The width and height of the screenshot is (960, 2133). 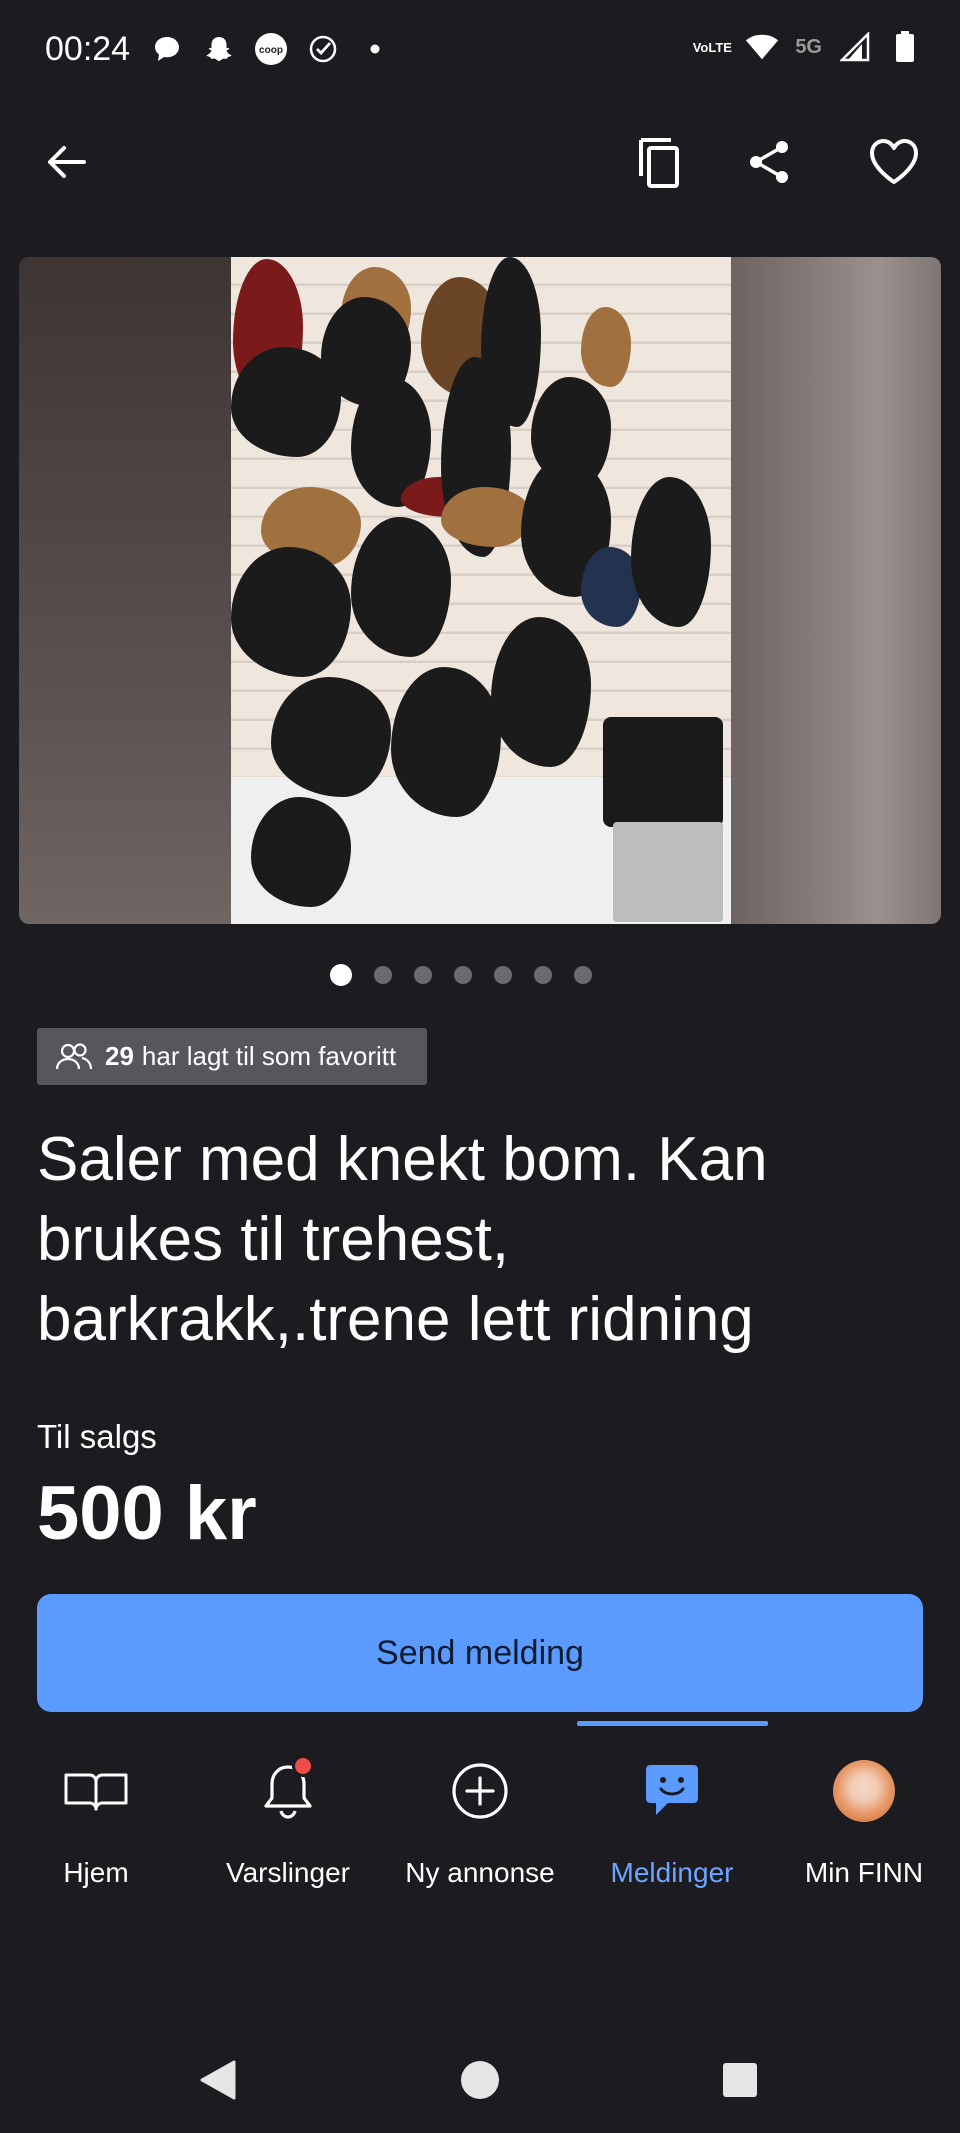 I want to click on nav-item-min-finn: Min FINN, so click(x=864, y=1815).